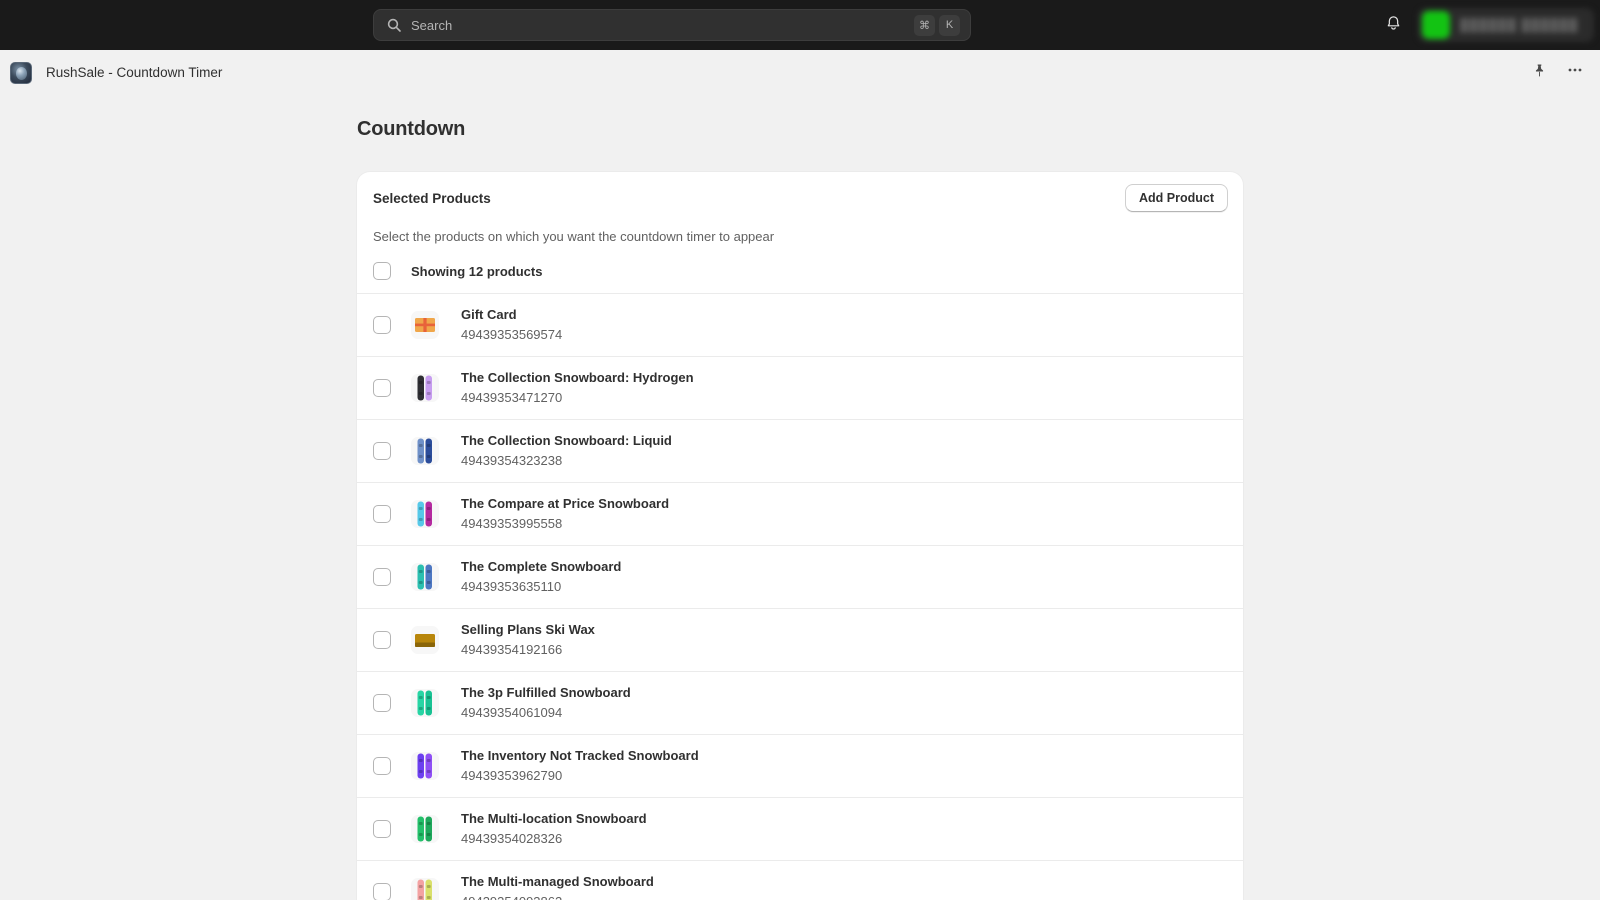  Describe the element at coordinates (512, 334) in the screenshot. I see `product-id: 49439353569574` at that location.